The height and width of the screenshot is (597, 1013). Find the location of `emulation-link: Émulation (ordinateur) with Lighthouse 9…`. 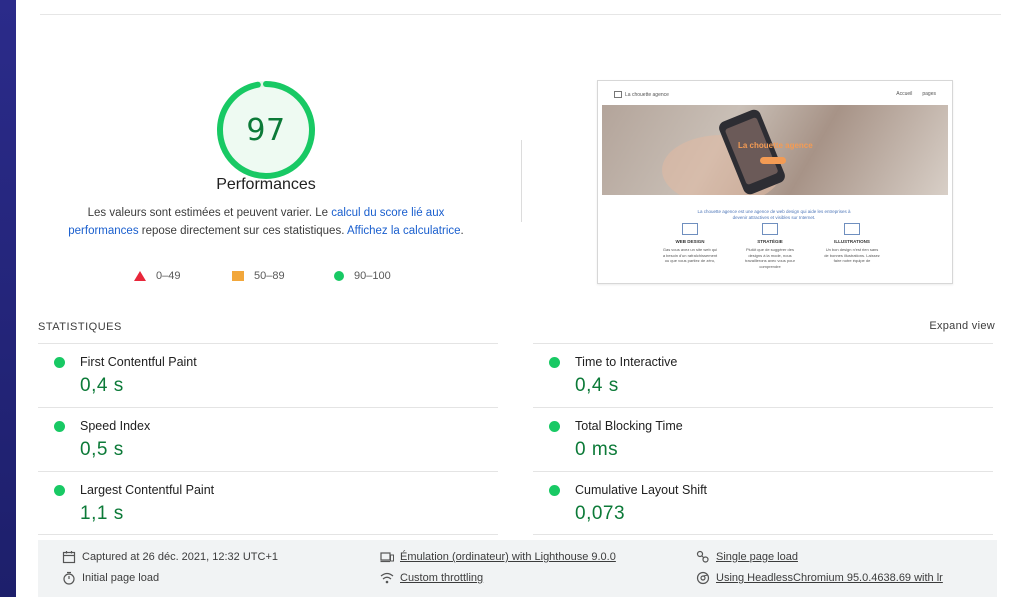

emulation-link: Émulation (ordinateur) with Lighthouse 9… is located at coordinates (508, 557).